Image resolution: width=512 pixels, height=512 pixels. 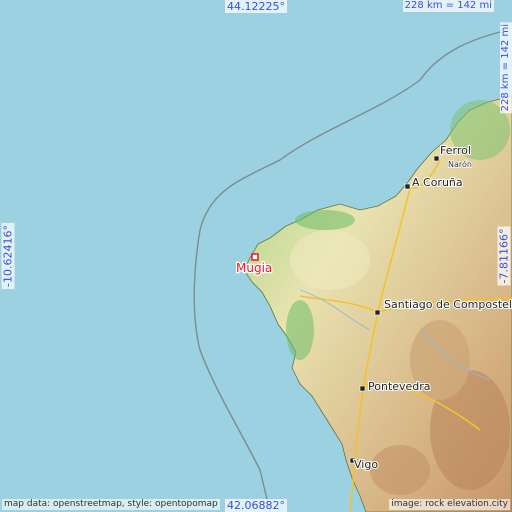 What do you see at coordinates (460, 164) in the screenshot?
I see `label-naron: Narón` at bounding box center [460, 164].